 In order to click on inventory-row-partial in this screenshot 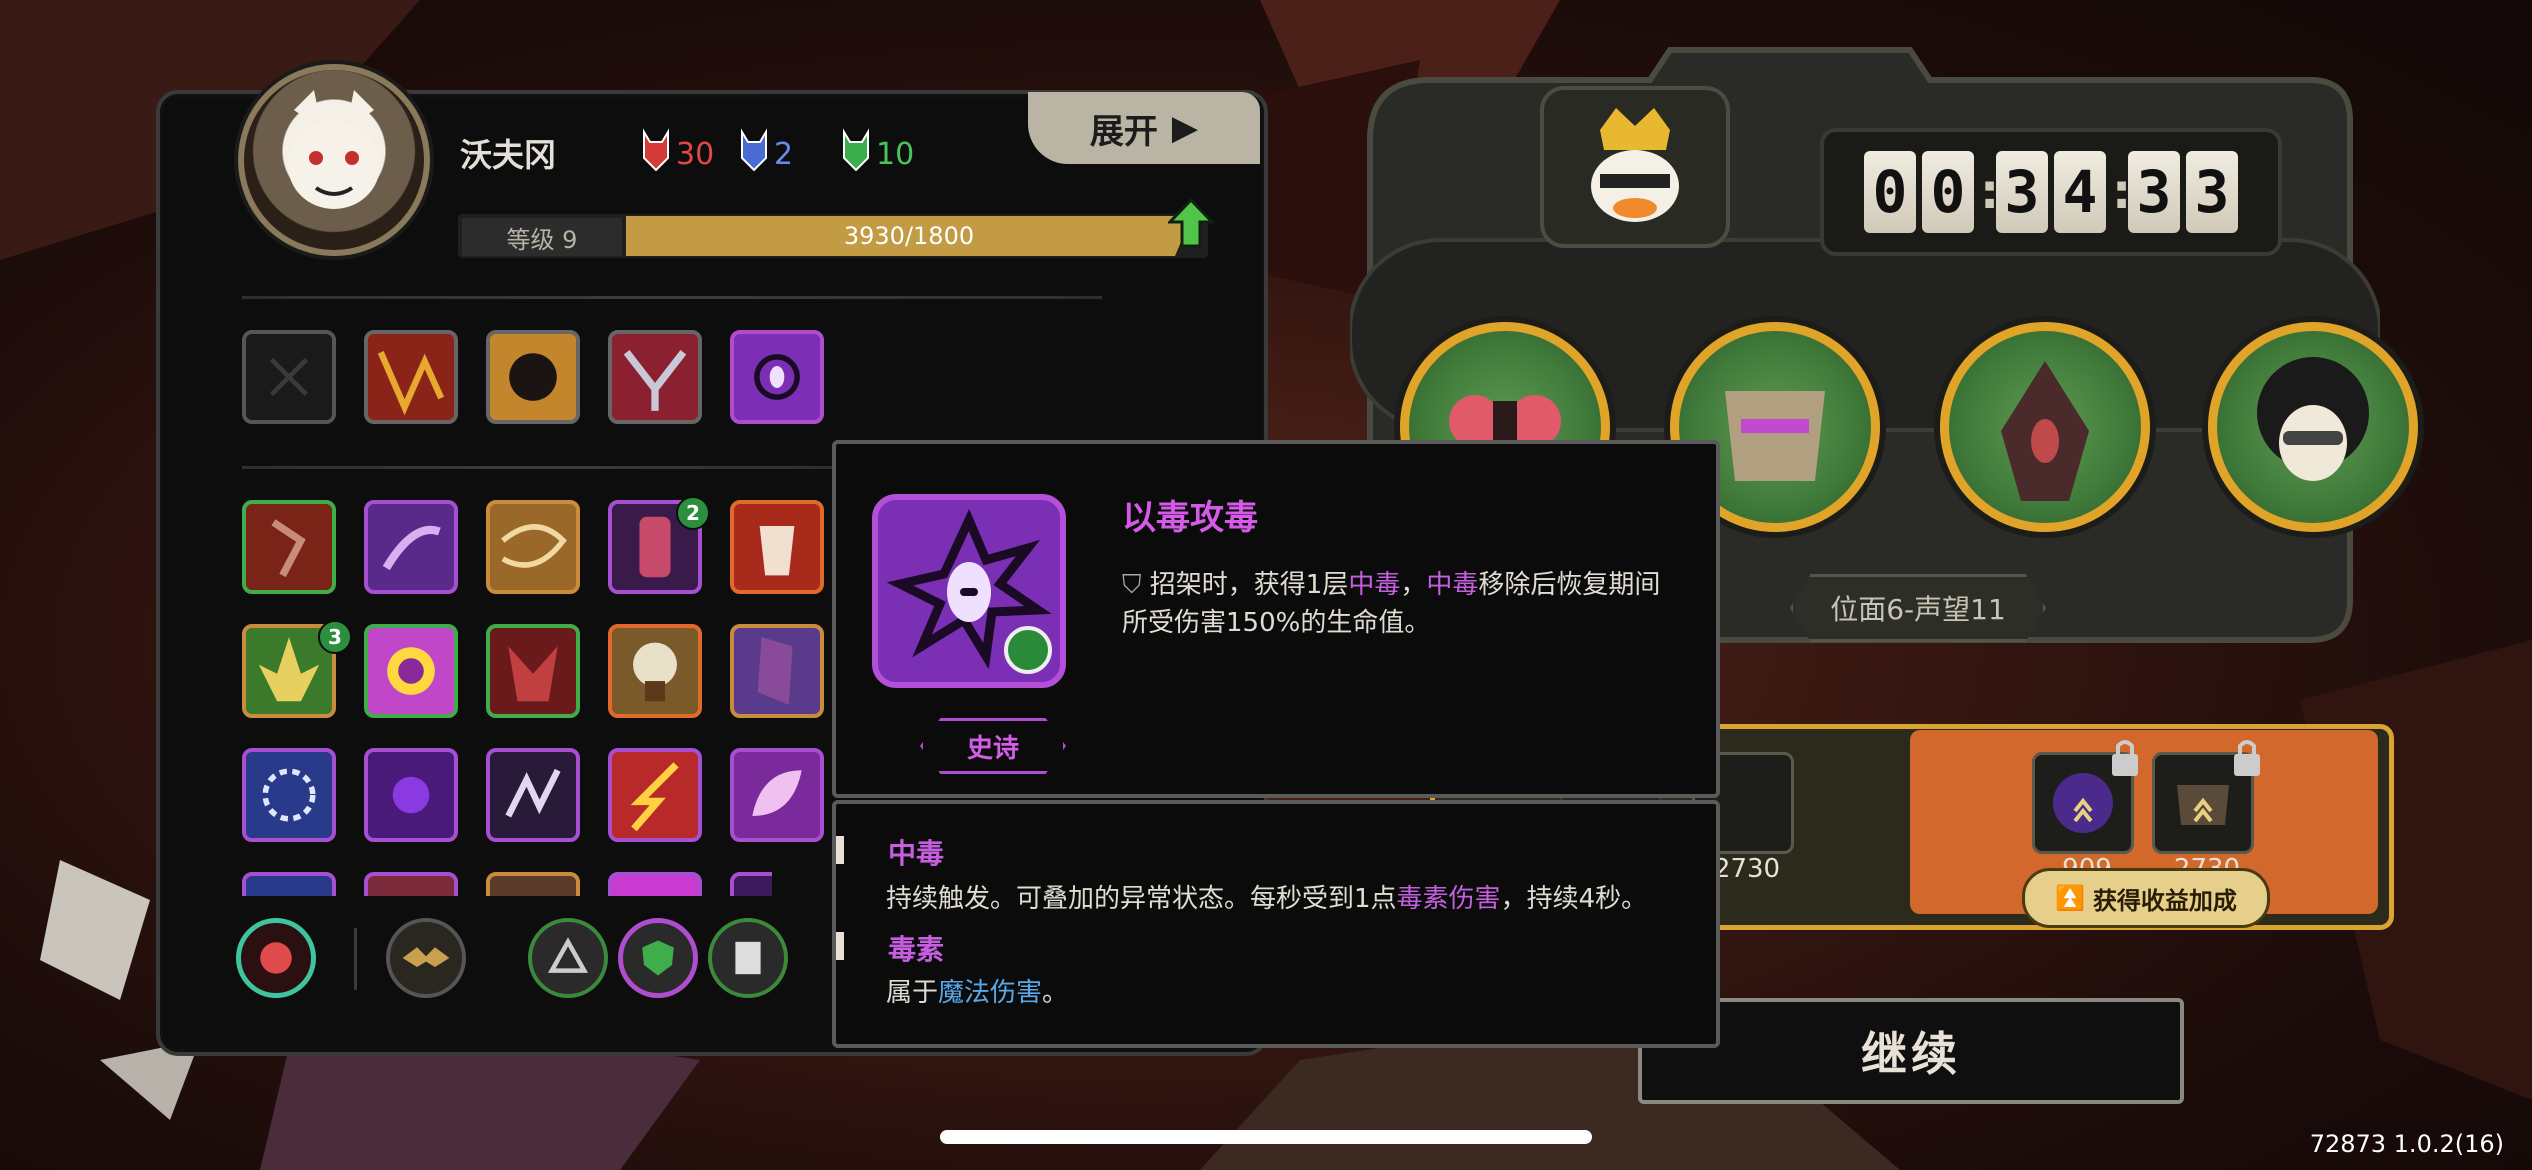, I will do `click(507, 884)`.